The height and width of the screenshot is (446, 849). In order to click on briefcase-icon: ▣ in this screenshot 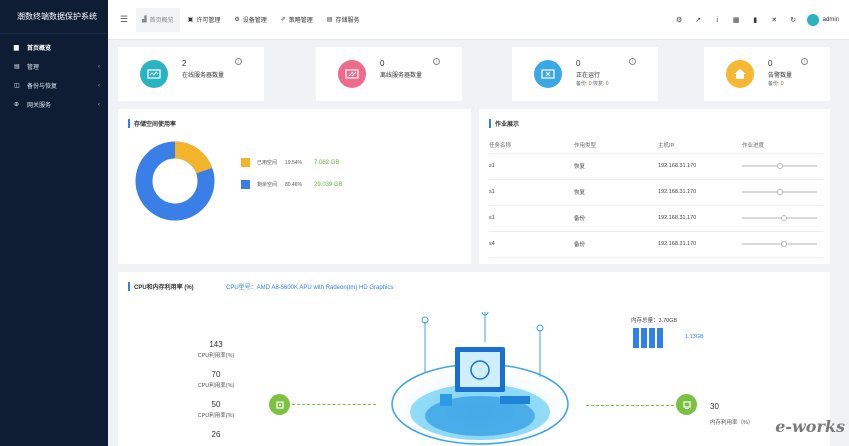, I will do `click(190, 20)`.